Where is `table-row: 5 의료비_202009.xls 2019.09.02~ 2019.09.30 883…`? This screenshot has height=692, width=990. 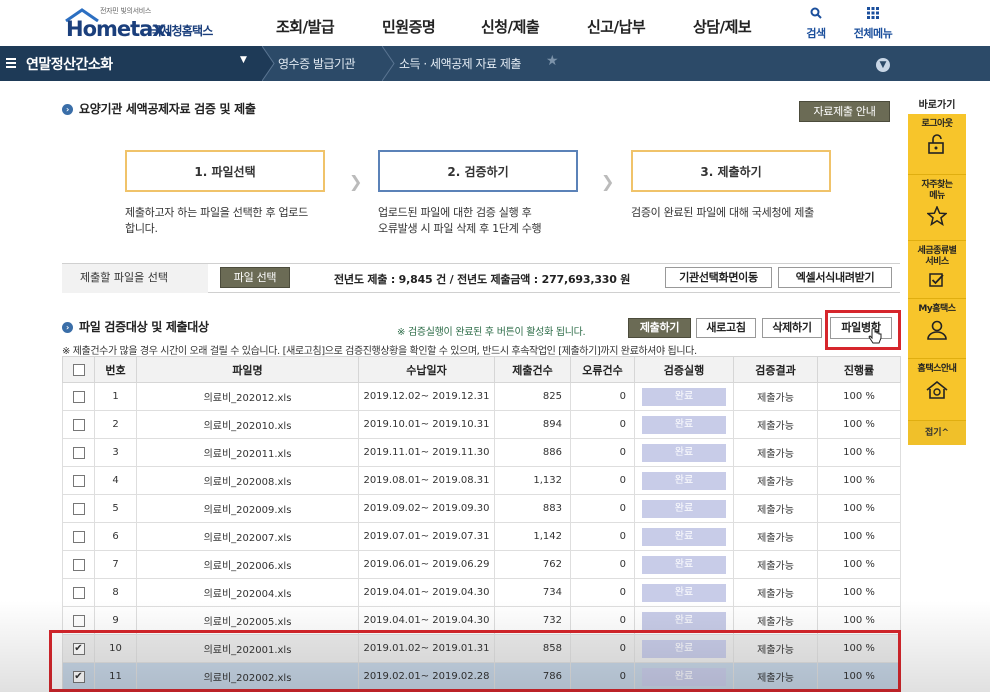 table-row: 5 의료비_202009.xls 2019.09.02~ 2019.09.30 883… is located at coordinates (481, 508).